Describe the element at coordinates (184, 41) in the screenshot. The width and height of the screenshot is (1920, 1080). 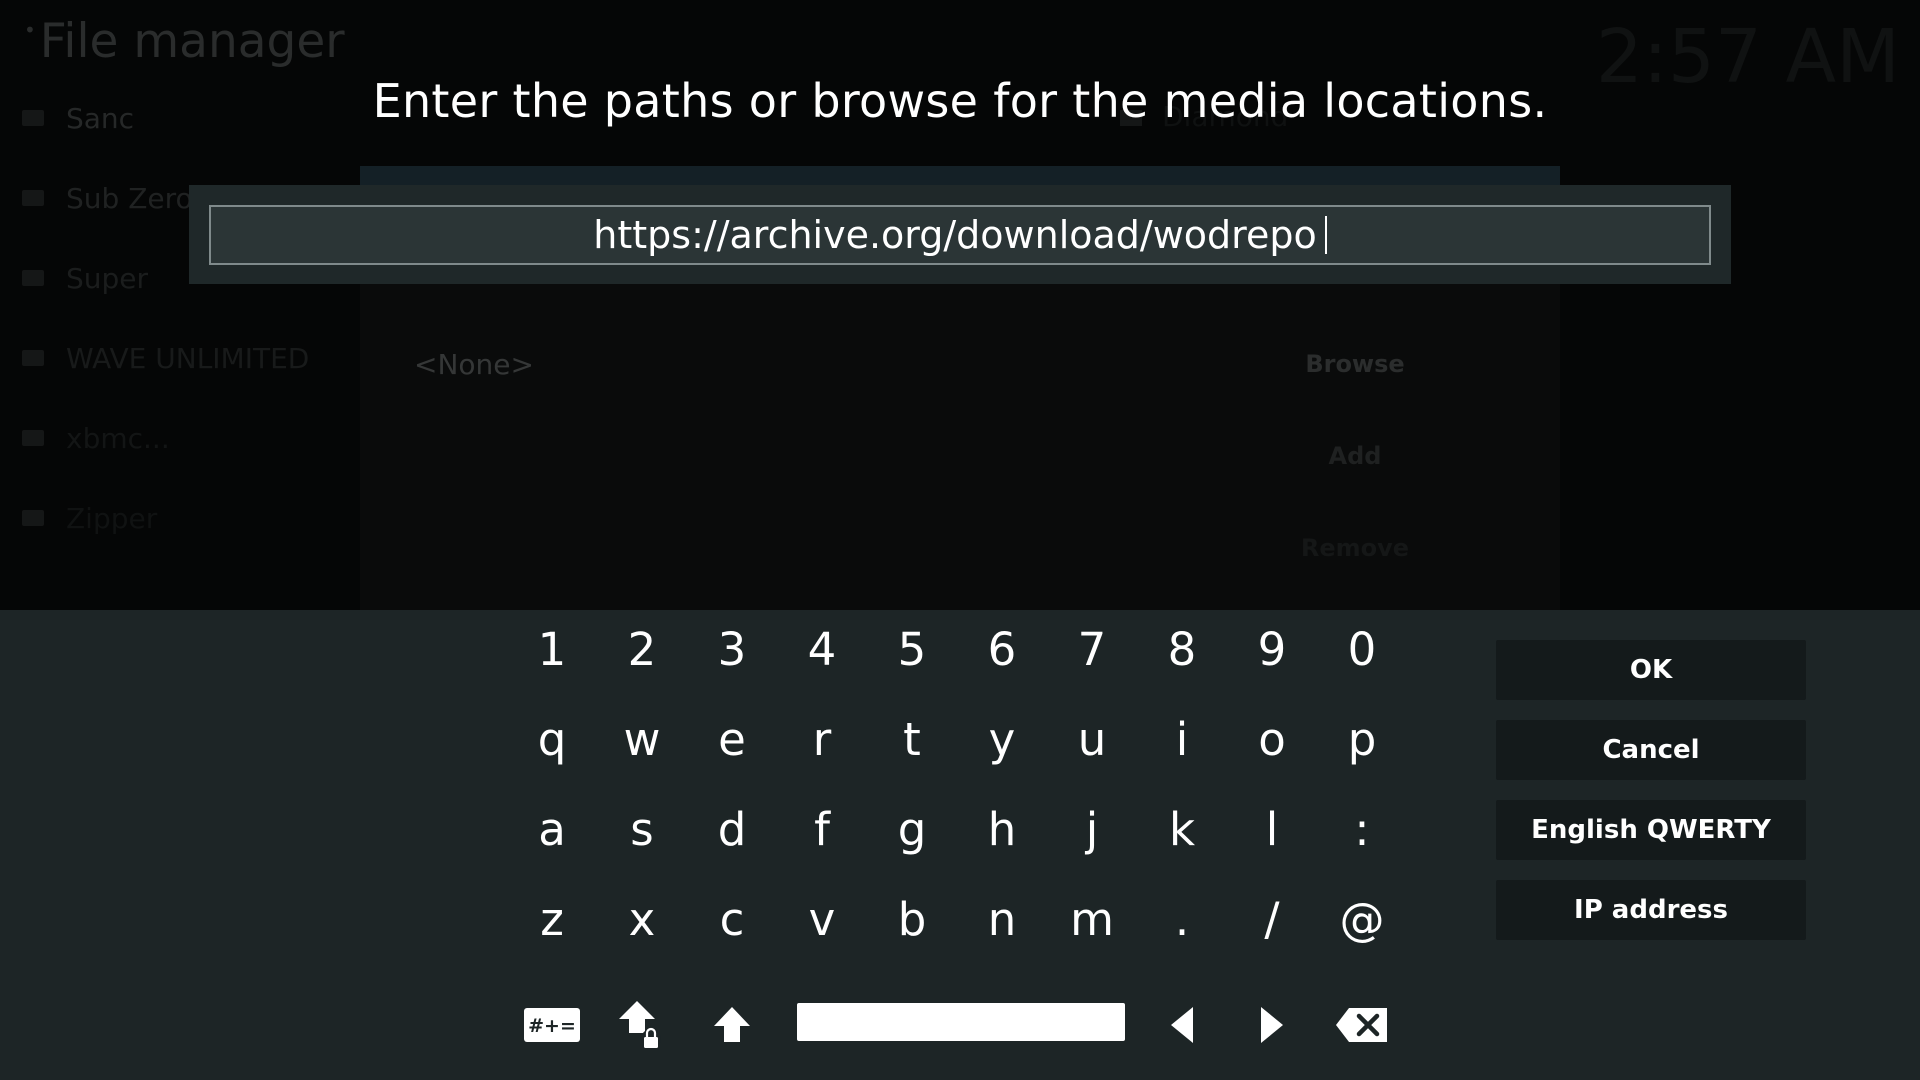
I see `window-title: •File manager` at that location.